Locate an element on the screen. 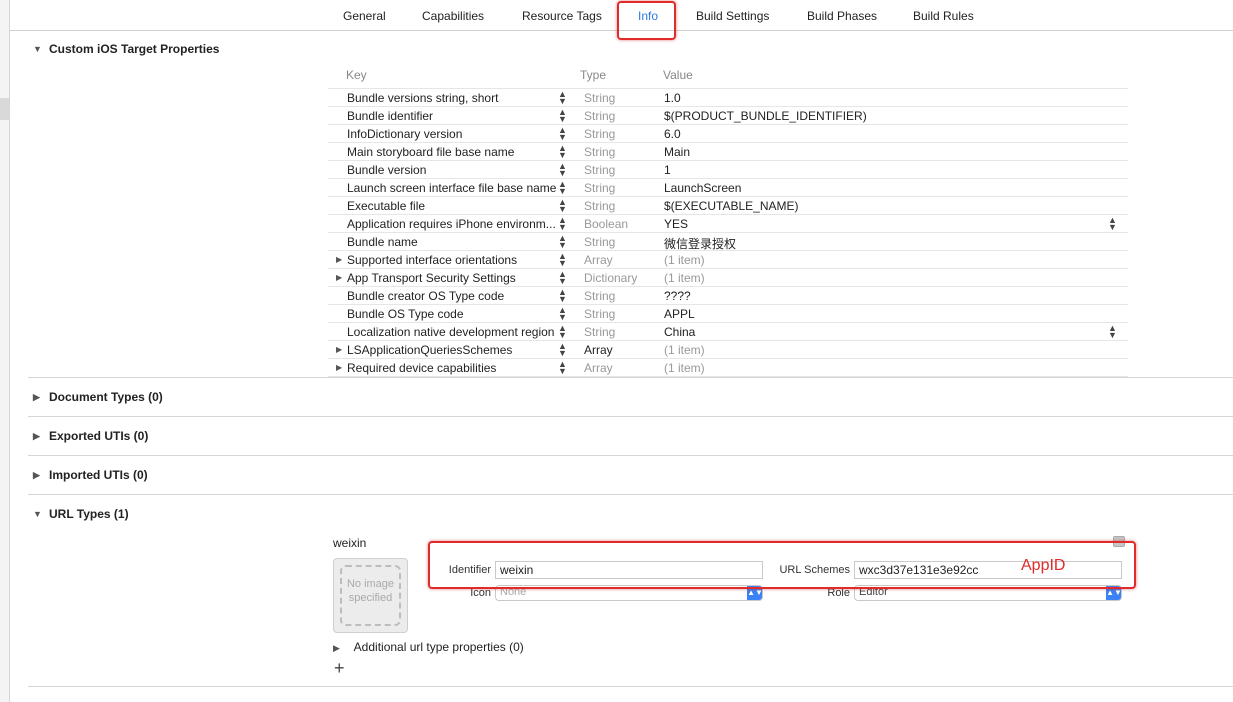  column-header-type: Type is located at coordinates (593, 75).